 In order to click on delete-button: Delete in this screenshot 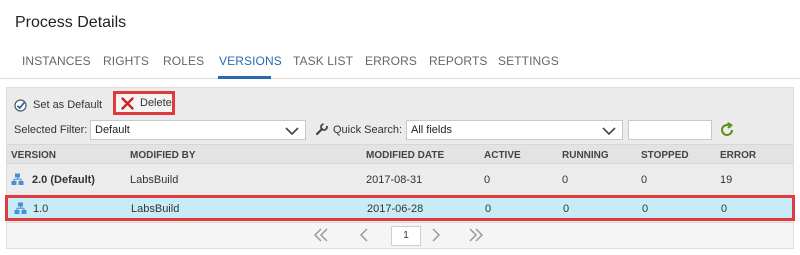, I will do `click(144, 103)`.